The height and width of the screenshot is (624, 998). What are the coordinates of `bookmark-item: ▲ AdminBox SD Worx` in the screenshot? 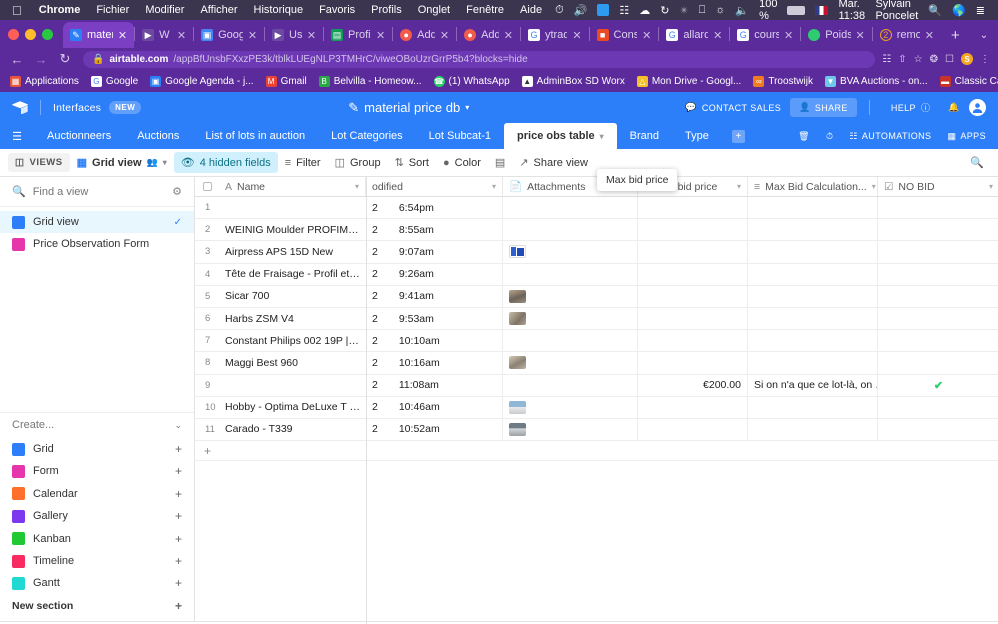 It's located at (573, 81).